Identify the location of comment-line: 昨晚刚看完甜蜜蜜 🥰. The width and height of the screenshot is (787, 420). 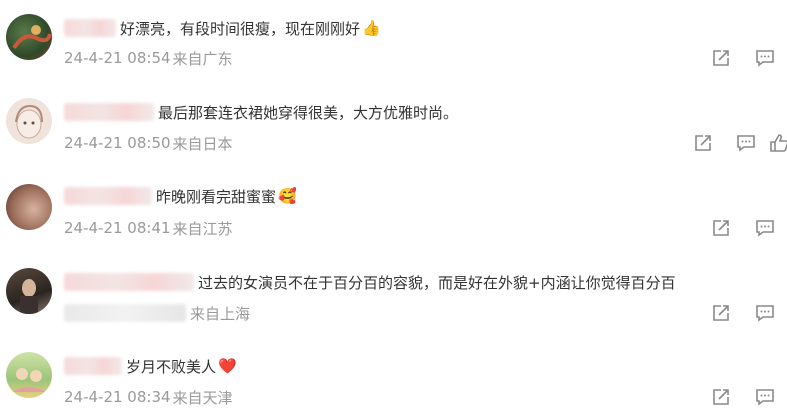
(180, 196).